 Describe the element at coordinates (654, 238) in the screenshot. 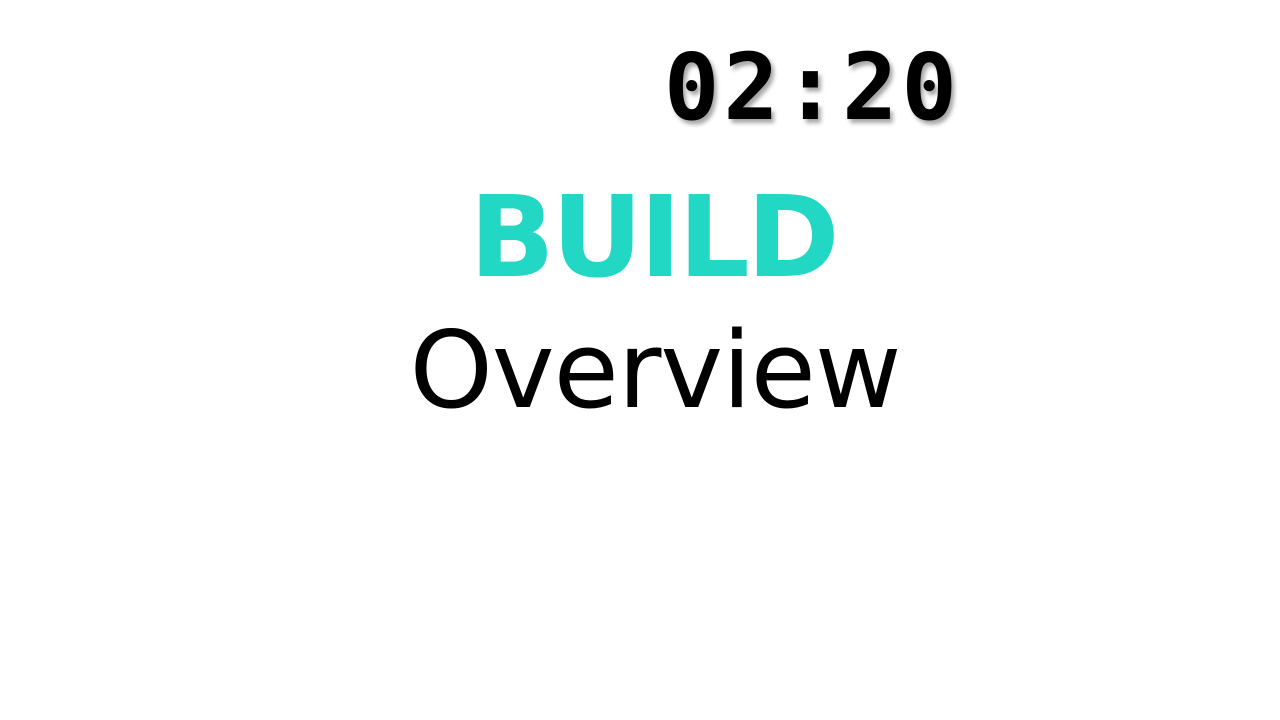

I see `slide-title: BUILD` at that location.